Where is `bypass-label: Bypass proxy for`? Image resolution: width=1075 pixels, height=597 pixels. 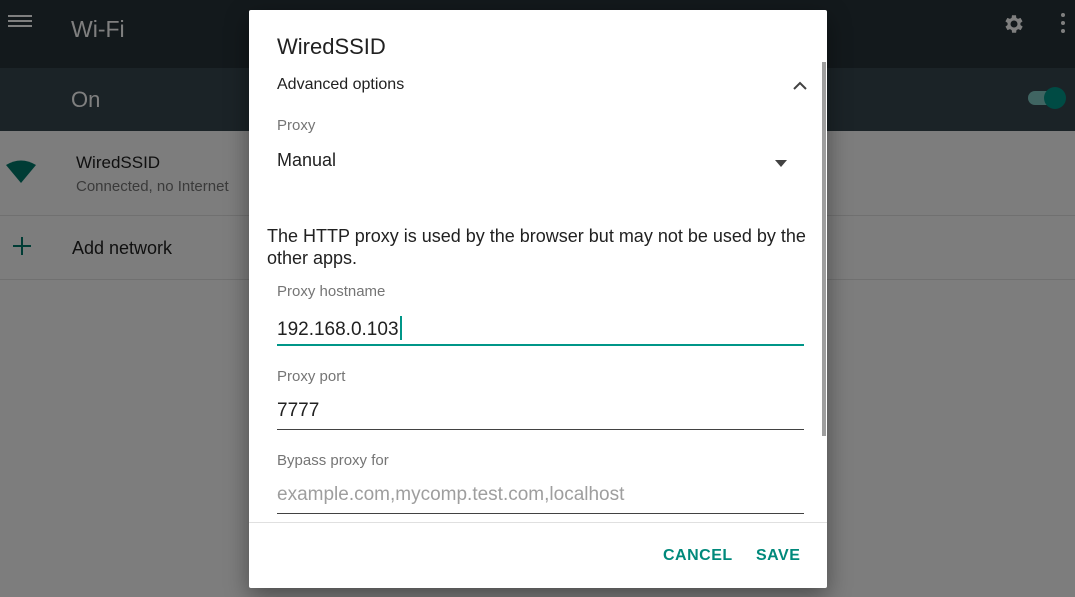
bypass-label: Bypass proxy for is located at coordinates (333, 460).